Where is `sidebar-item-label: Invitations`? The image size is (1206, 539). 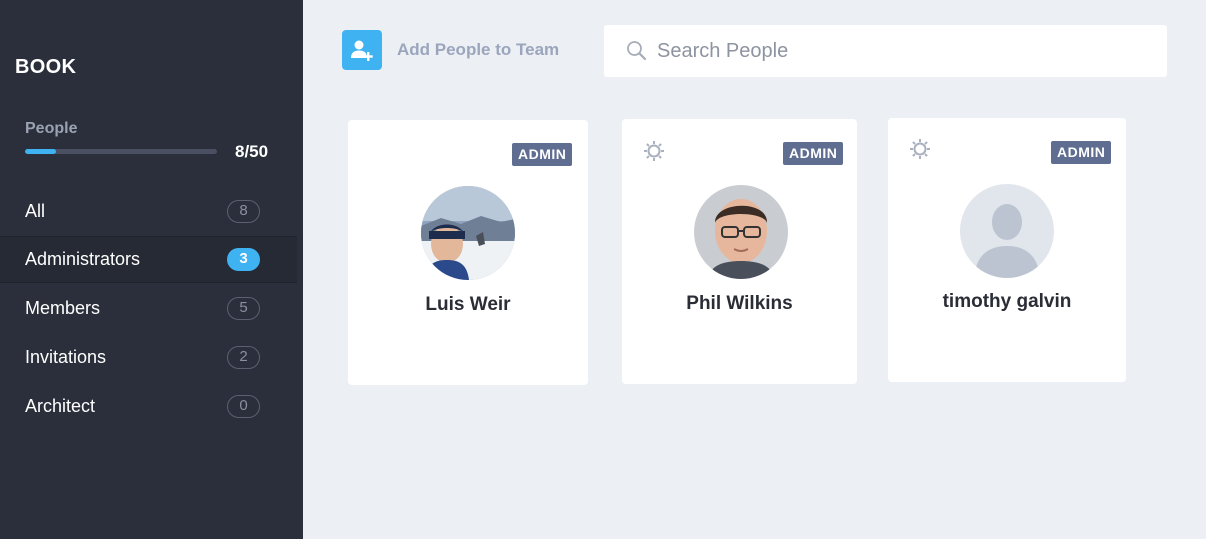 sidebar-item-label: Invitations is located at coordinates (66, 357).